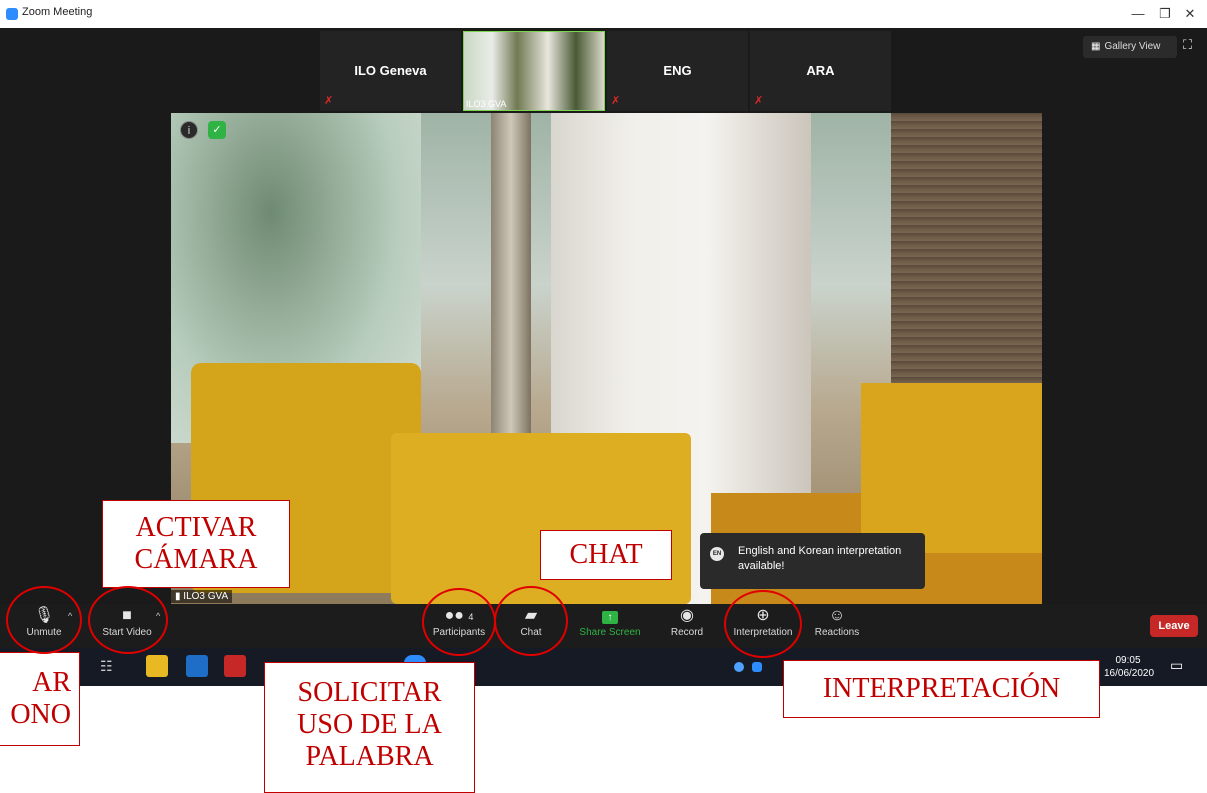 Image resolution: width=1207 pixels, height=793 pixels. Describe the element at coordinates (44, 620) in the screenshot. I see `highlight-circle-unmute` at that location.